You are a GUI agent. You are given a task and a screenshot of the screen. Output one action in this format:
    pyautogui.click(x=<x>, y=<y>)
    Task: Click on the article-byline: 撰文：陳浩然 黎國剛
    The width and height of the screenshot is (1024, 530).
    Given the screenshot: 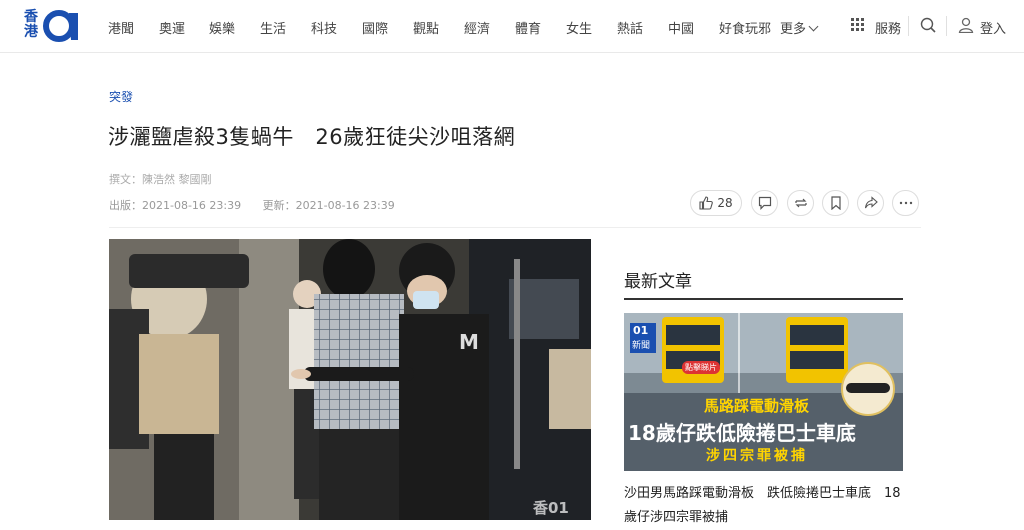 What is the action you would take?
    pyautogui.click(x=160, y=179)
    